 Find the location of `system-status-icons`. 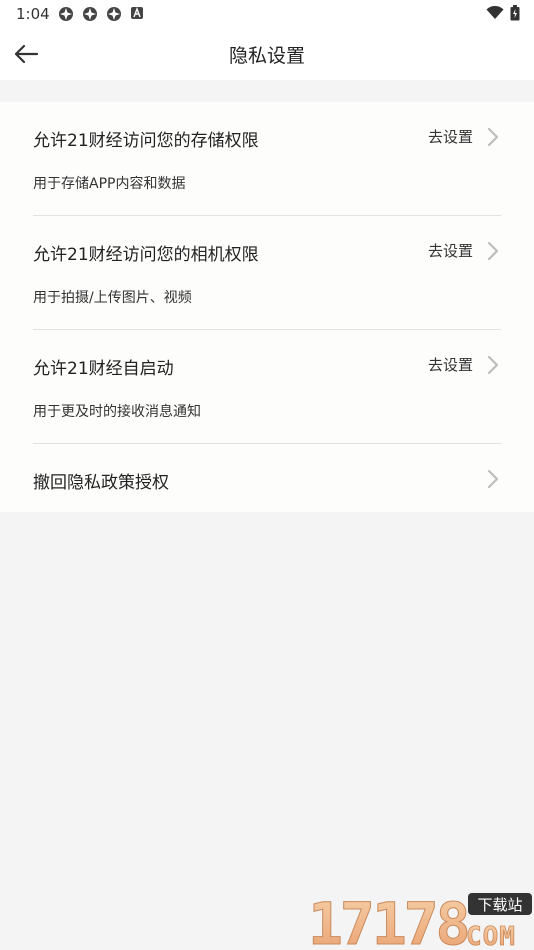

system-status-icons is located at coordinates (503, 15).